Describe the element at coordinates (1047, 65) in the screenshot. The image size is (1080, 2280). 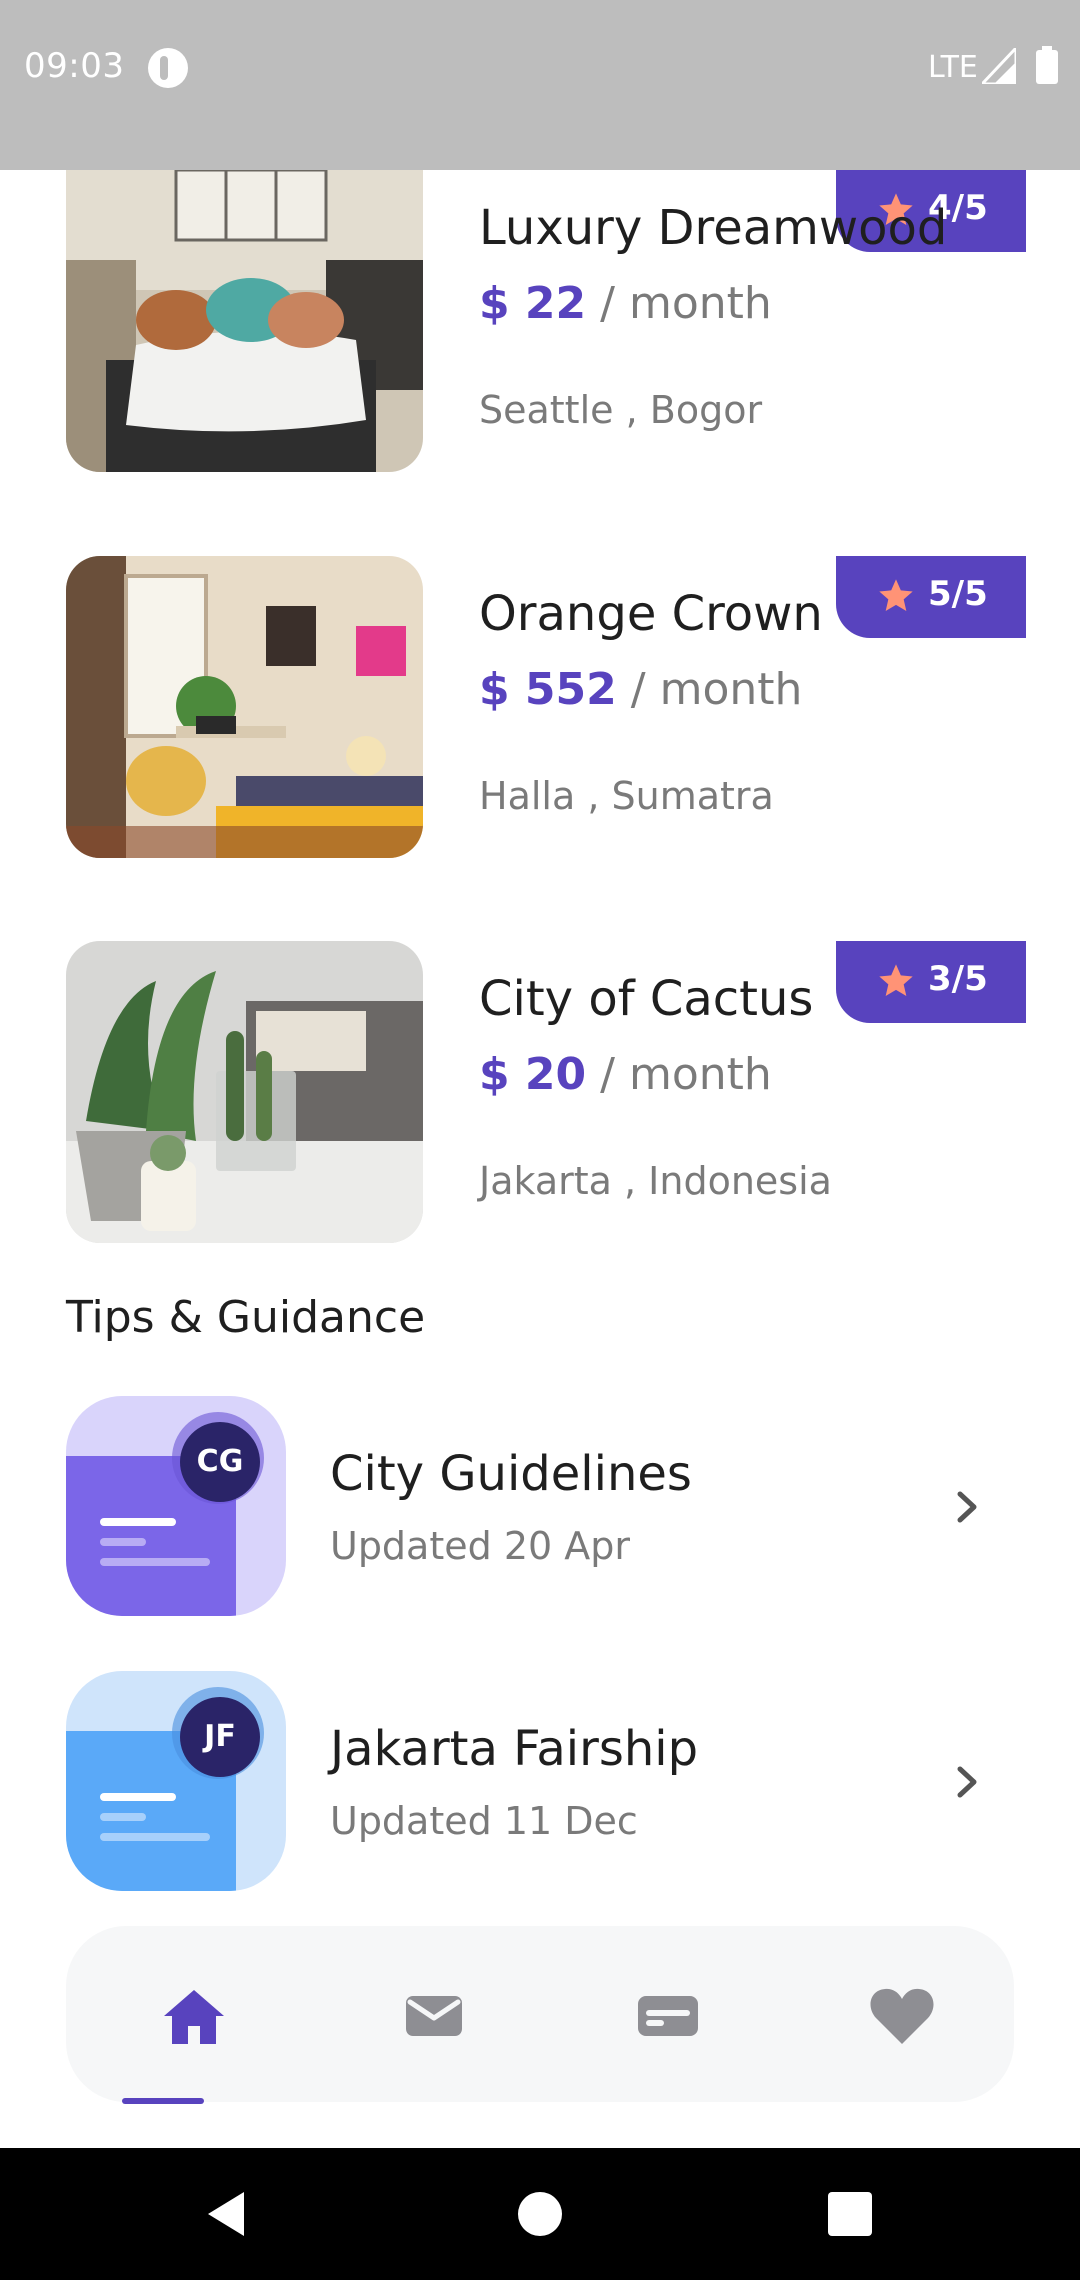
I see `battery-icon` at that location.